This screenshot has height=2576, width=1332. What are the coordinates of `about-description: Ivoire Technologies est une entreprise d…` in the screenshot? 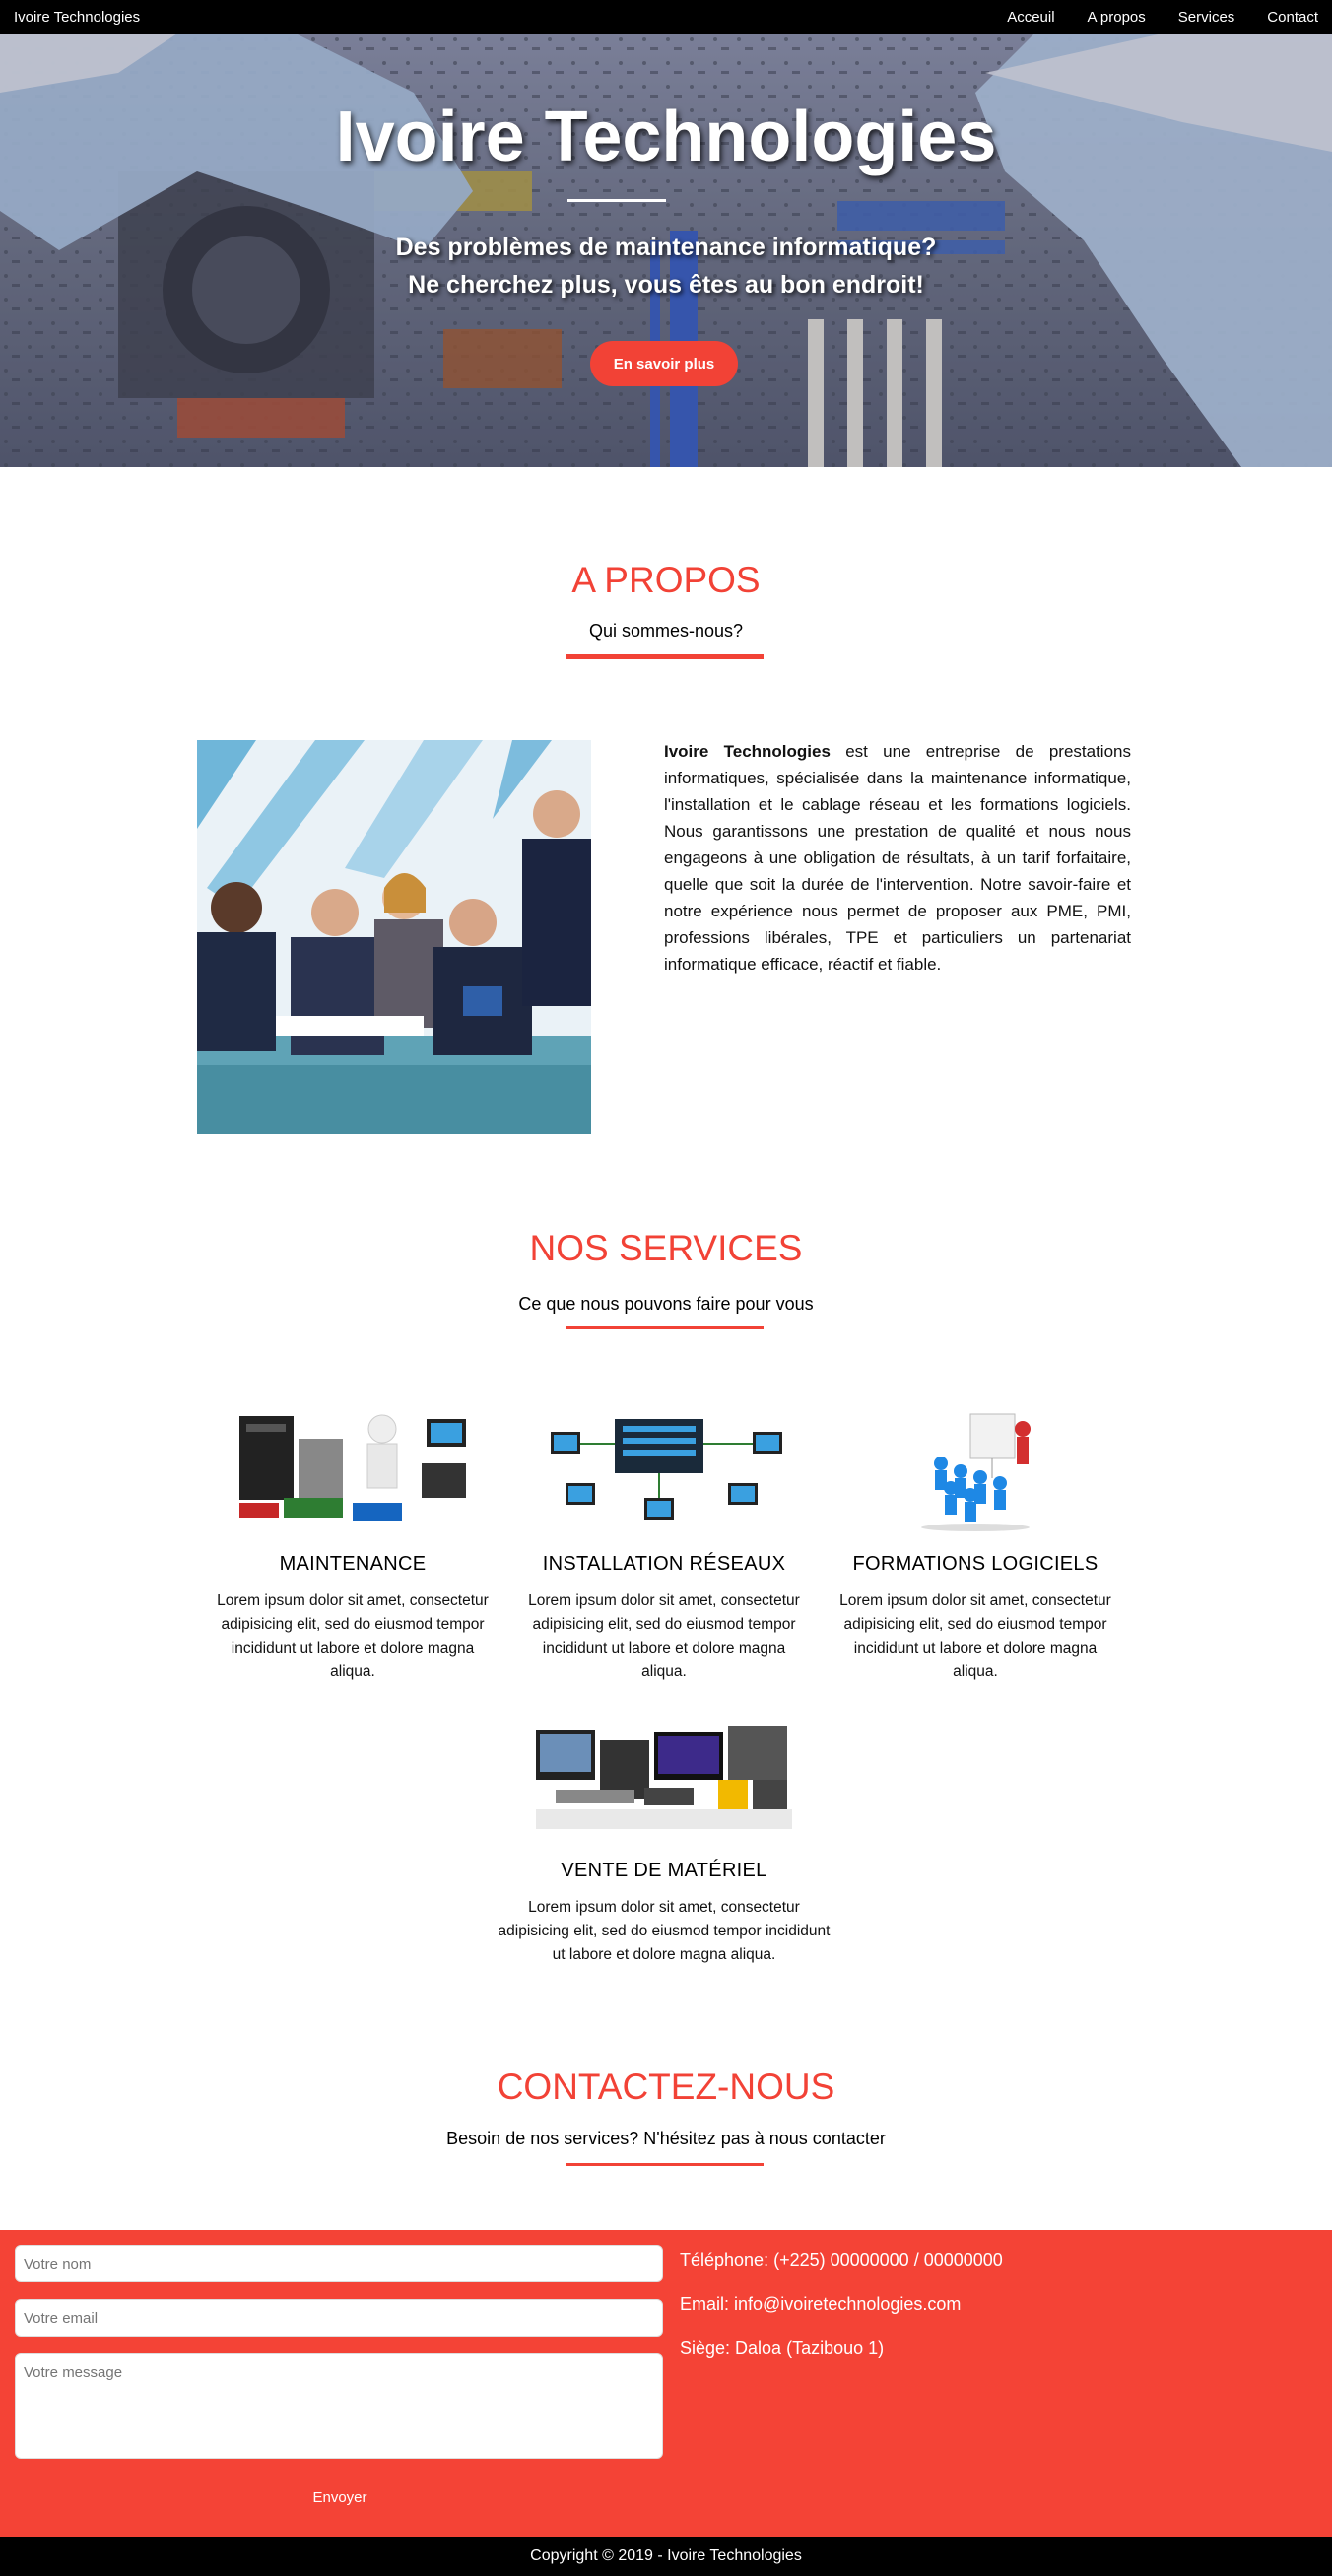 It's located at (897, 858).